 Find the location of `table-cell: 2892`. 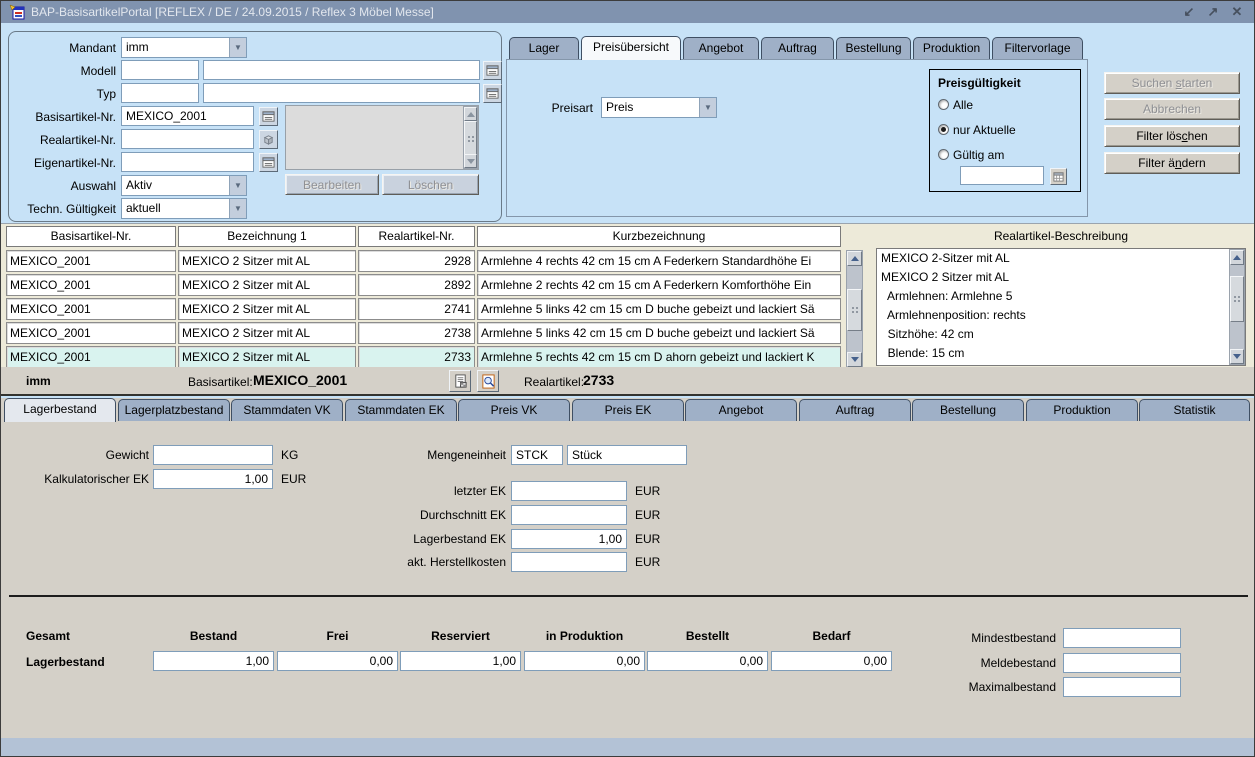

table-cell: 2892 is located at coordinates (416, 285).